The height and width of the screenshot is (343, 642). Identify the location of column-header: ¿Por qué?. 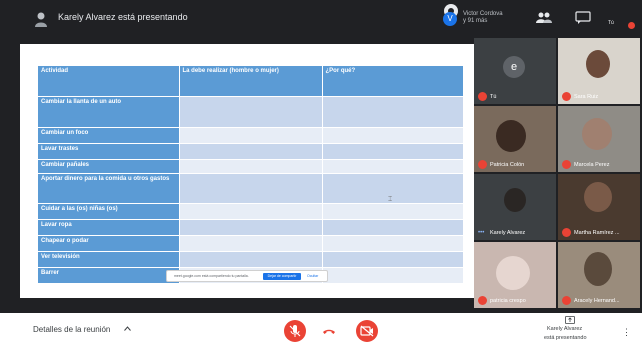
(393, 81).